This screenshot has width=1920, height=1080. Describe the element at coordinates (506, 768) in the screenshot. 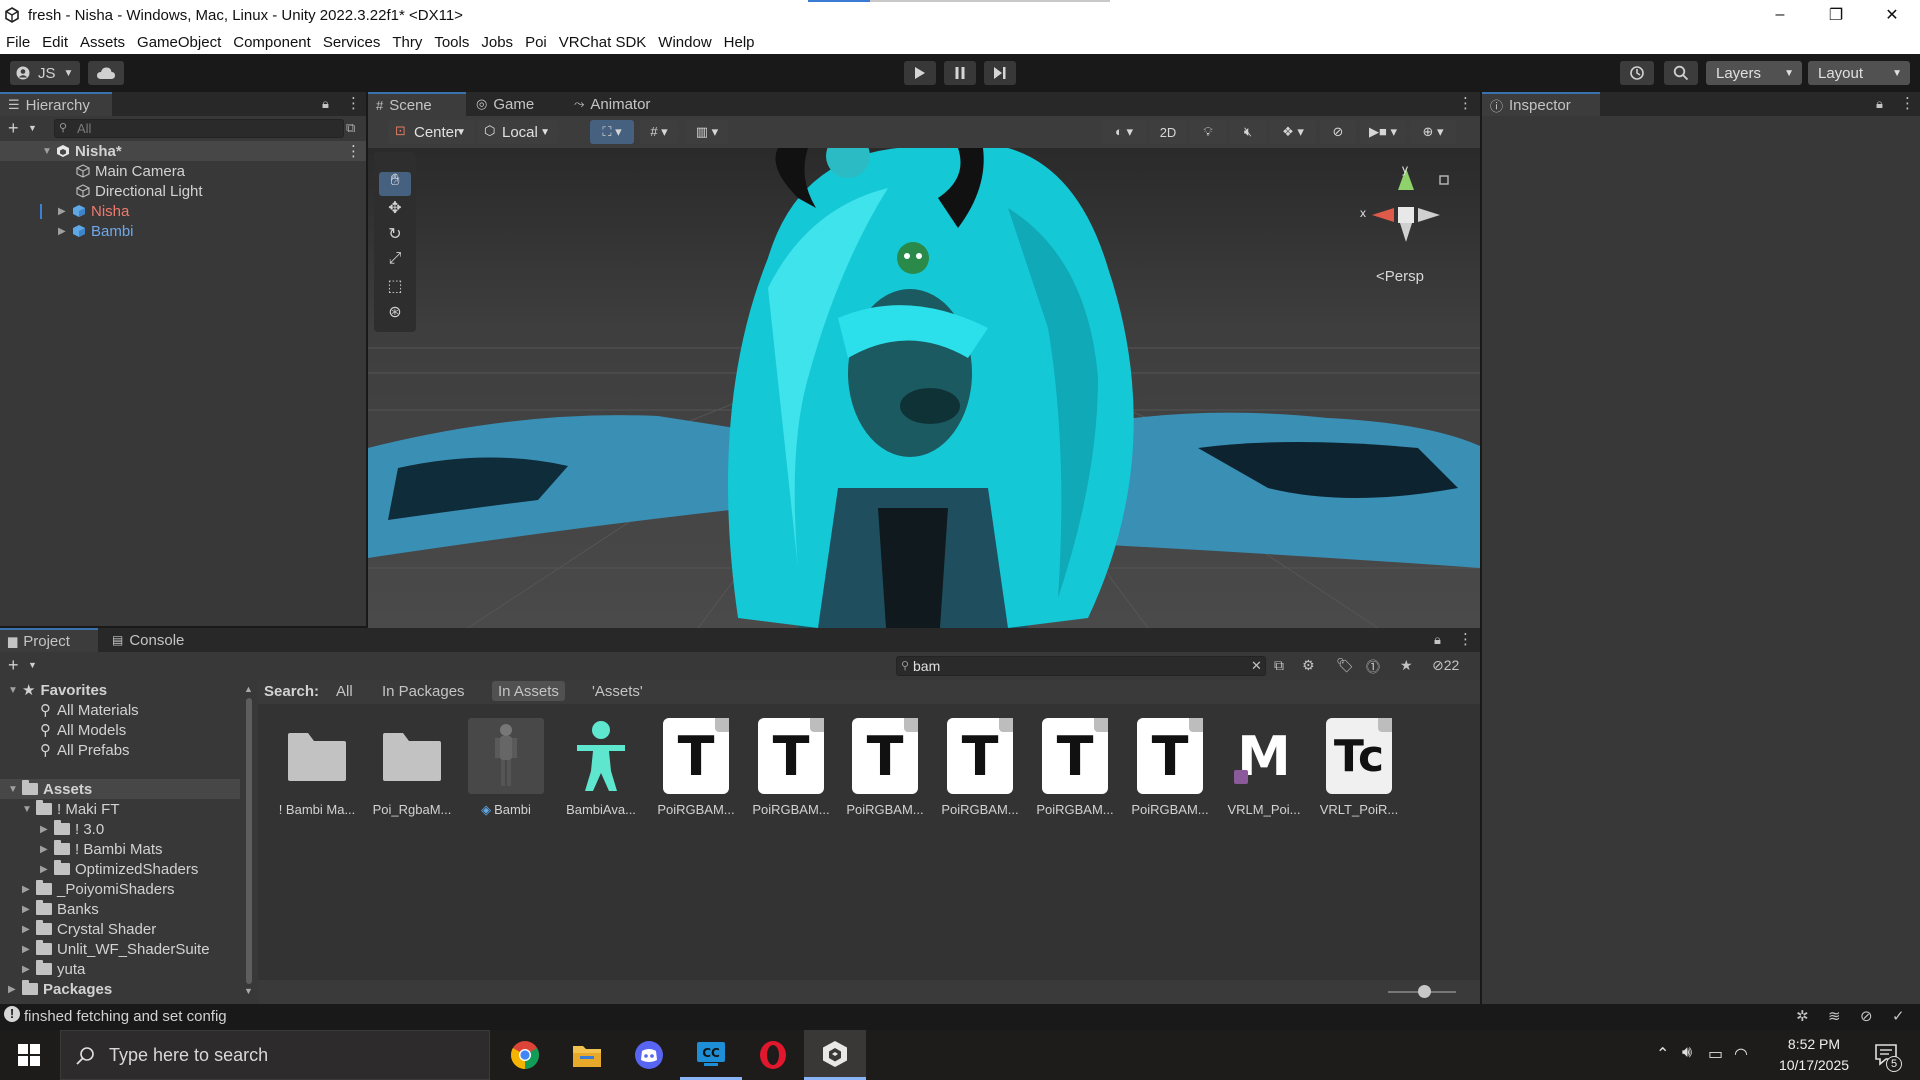

I see `asset-item: ◈ Bambi` at that location.